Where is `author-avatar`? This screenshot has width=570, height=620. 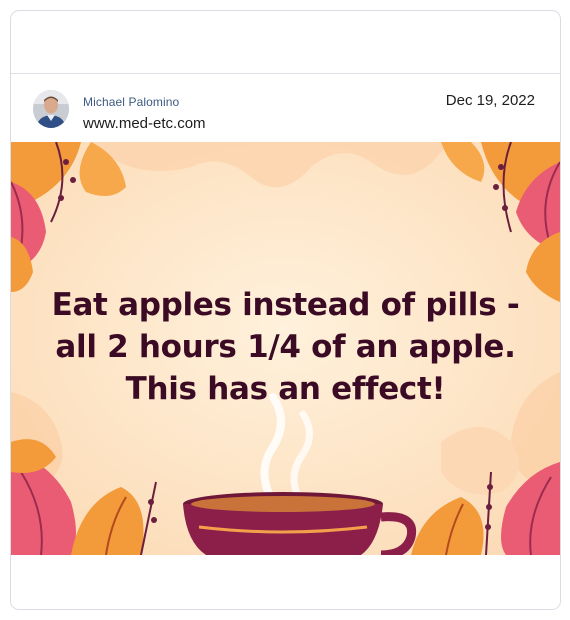 author-avatar is located at coordinates (51, 109).